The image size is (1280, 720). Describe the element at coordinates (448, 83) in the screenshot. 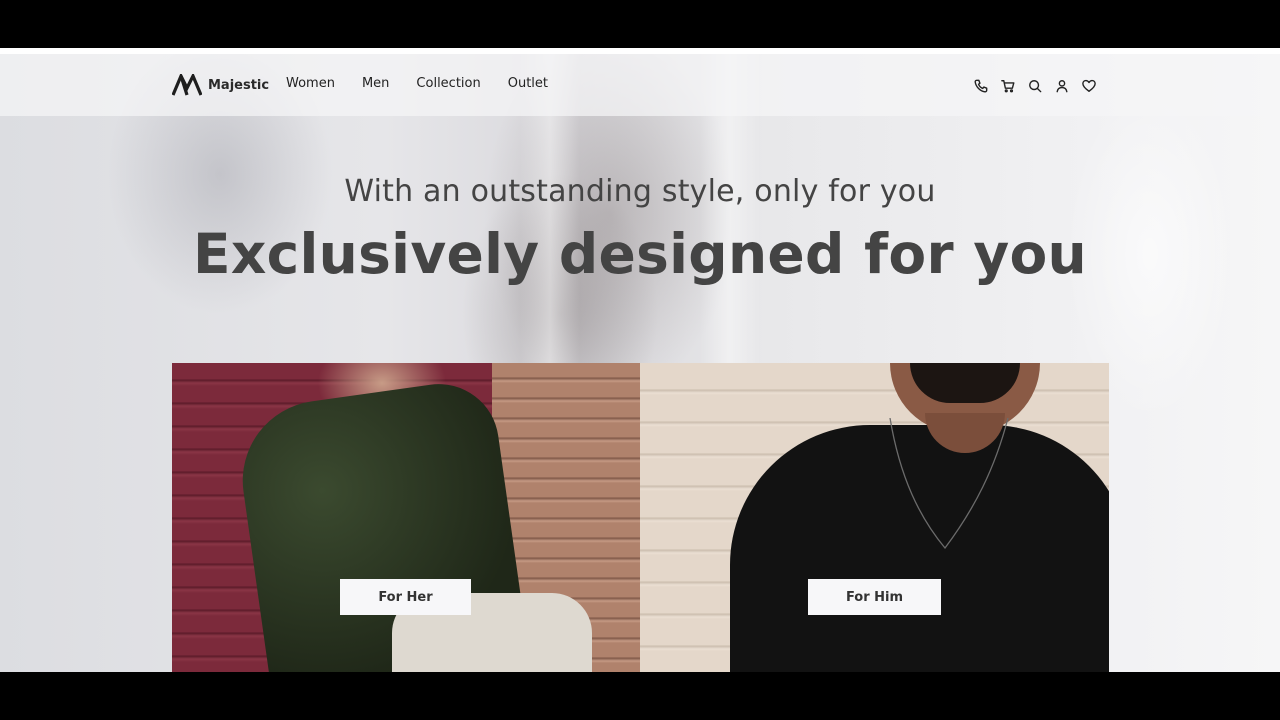

I see `nav-item-collection: Collection` at that location.